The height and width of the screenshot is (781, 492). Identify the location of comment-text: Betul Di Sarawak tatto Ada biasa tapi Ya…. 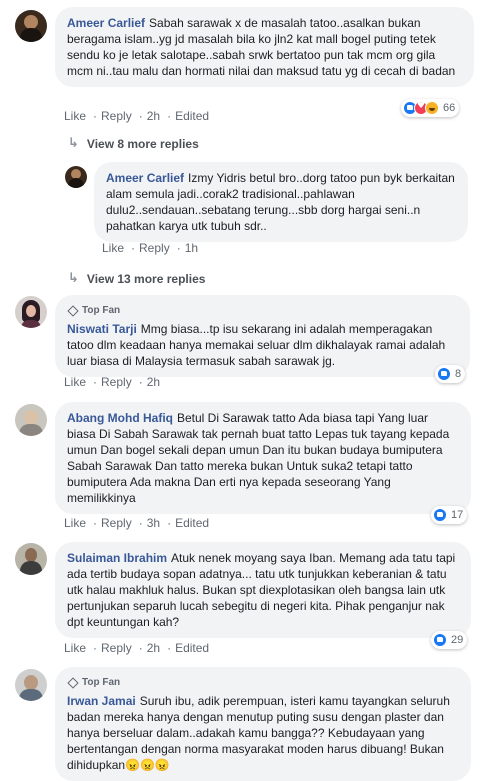
(258, 458).